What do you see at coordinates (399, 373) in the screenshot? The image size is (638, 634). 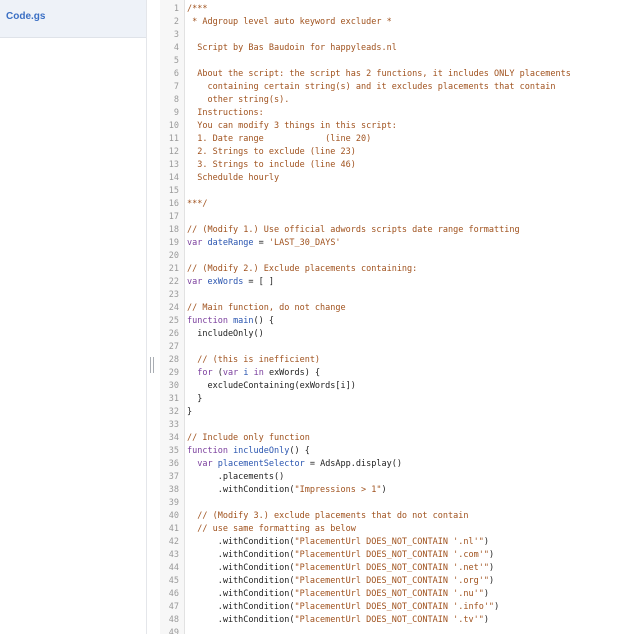 I see `code-line: 29 for (var i in exWords) {` at bounding box center [399, 373].